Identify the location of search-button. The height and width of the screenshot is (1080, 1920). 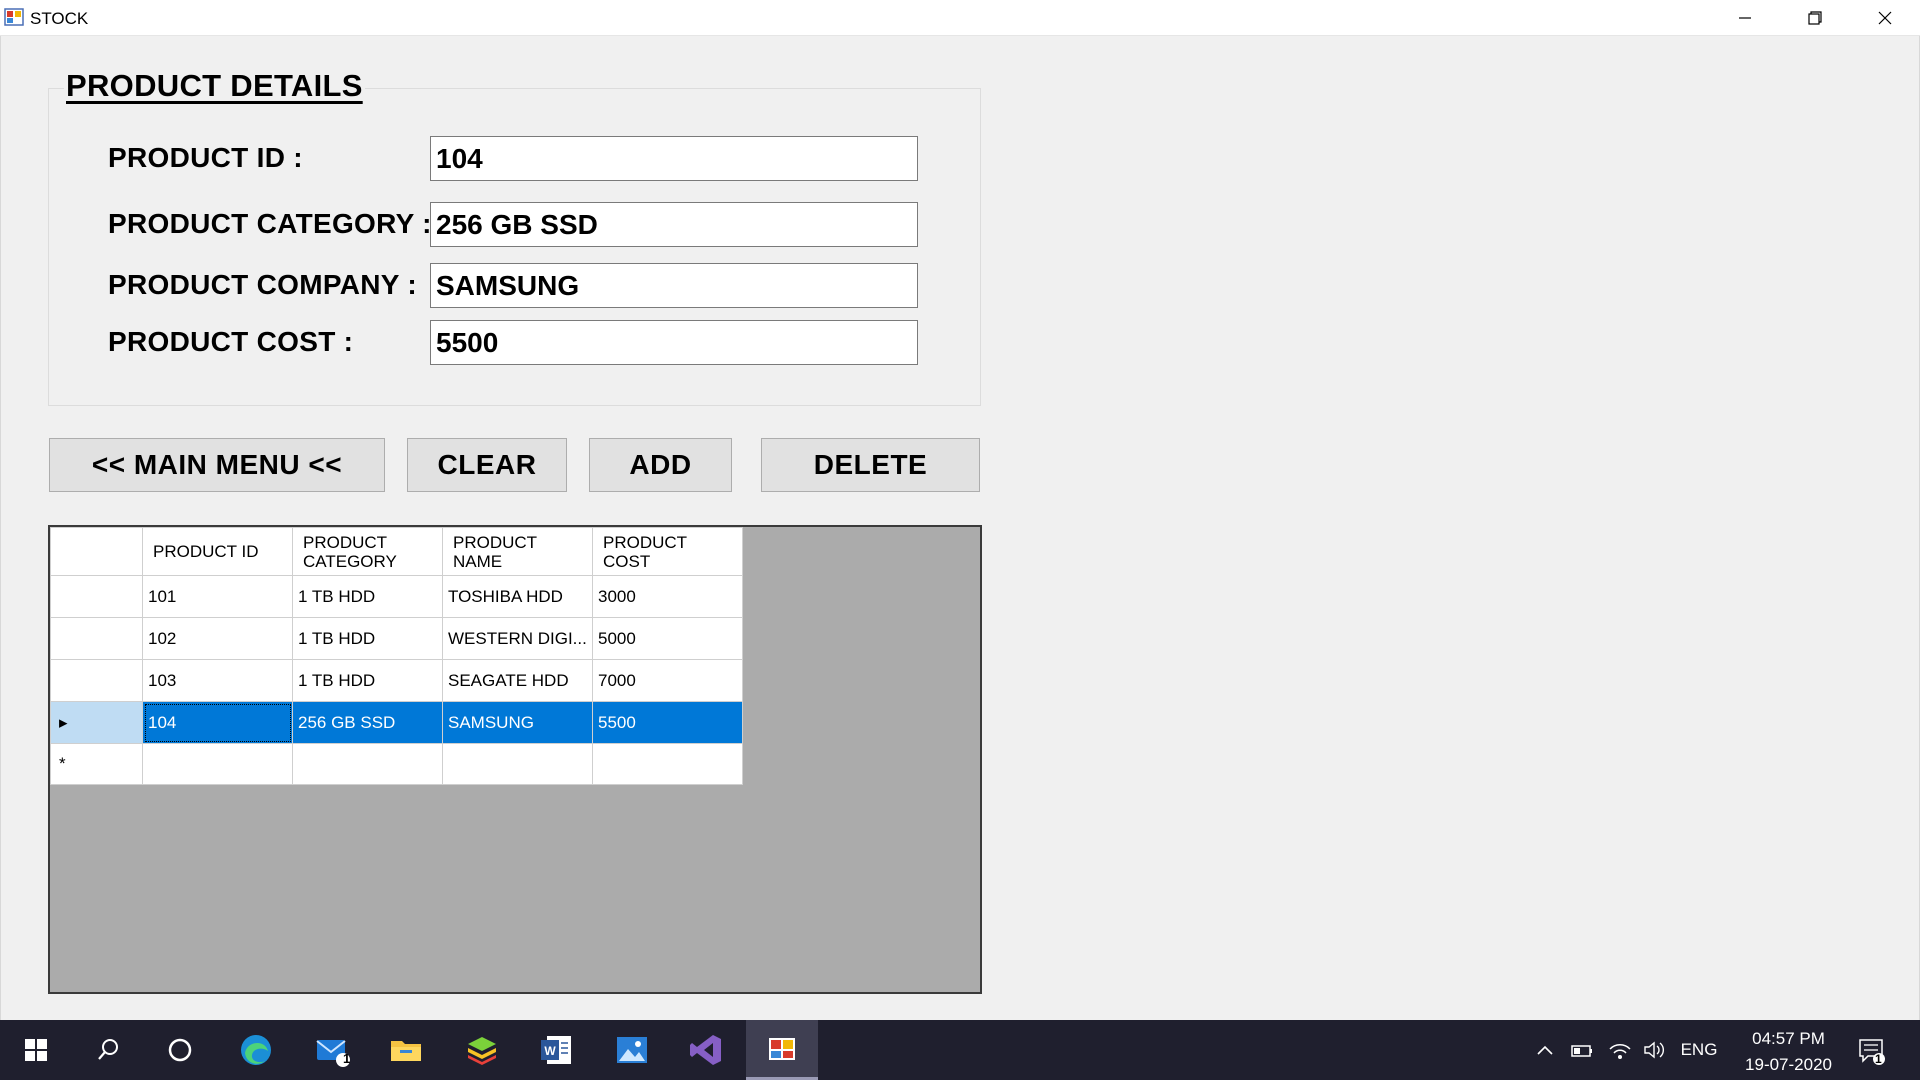
(108, 1050).